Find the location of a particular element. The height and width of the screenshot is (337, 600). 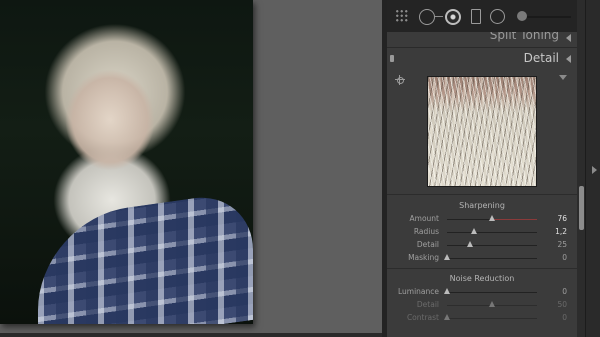

slider-row-masking: Masking 0 is located at coordinates (482, 258).